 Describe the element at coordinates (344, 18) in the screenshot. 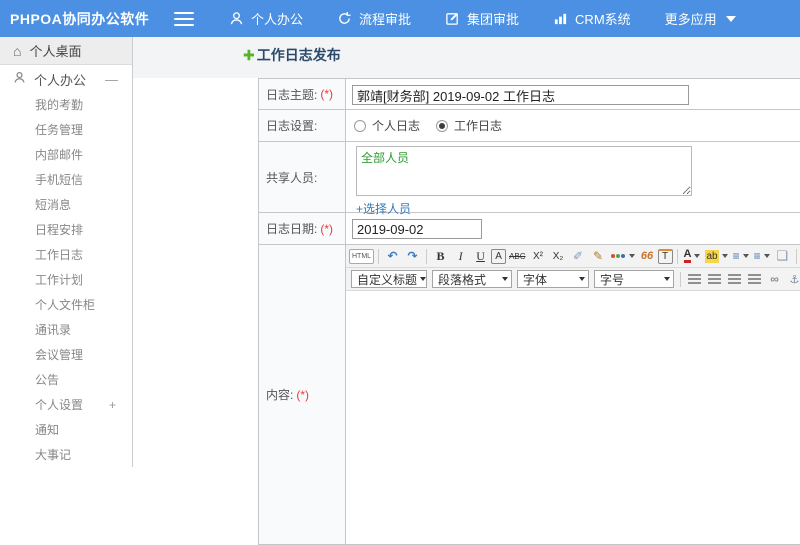

I see `flow-arrow-icon` at that location.